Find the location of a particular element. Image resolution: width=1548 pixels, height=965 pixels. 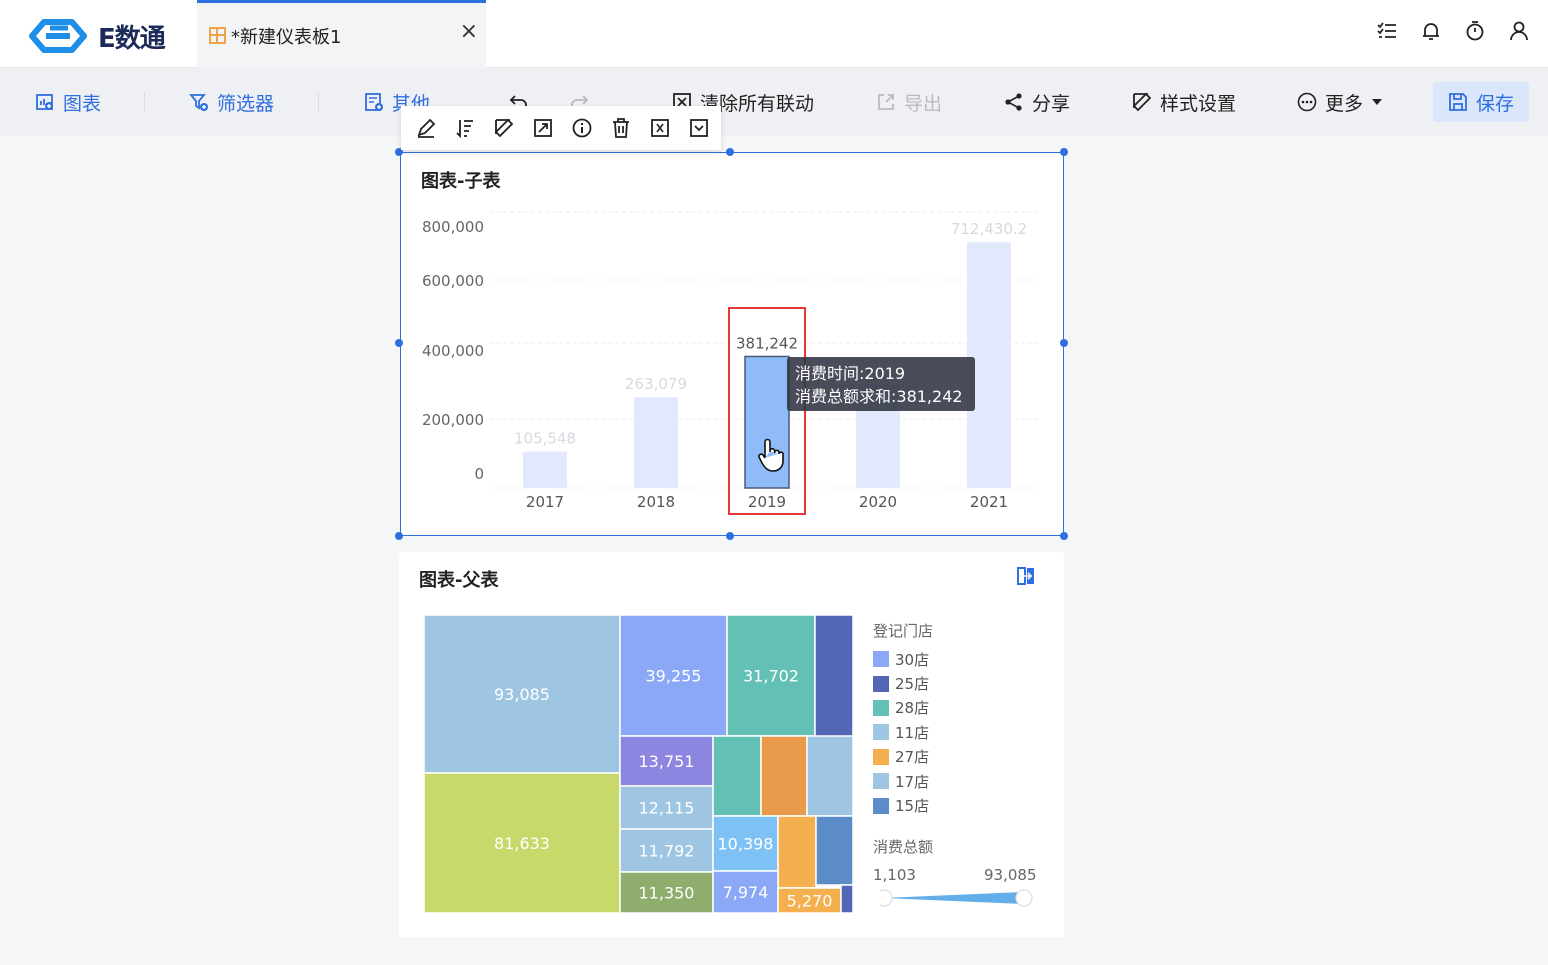

treemap-cell-label: 5,270 is located at coordinates (810, 901).